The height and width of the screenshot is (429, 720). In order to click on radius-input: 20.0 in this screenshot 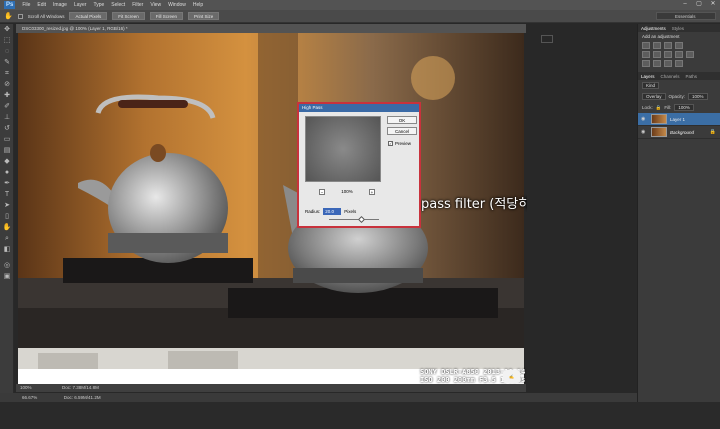, I will do `click(332, 211)`.